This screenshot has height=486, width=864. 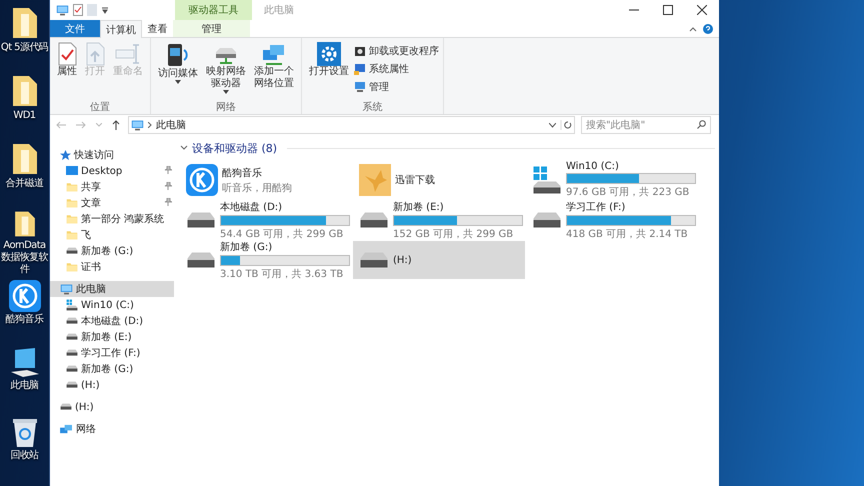 What do you see at coordinates (112, 289) in the screenshot?
I see `nav-item: 此电脑` at bounding box center [112, 289].